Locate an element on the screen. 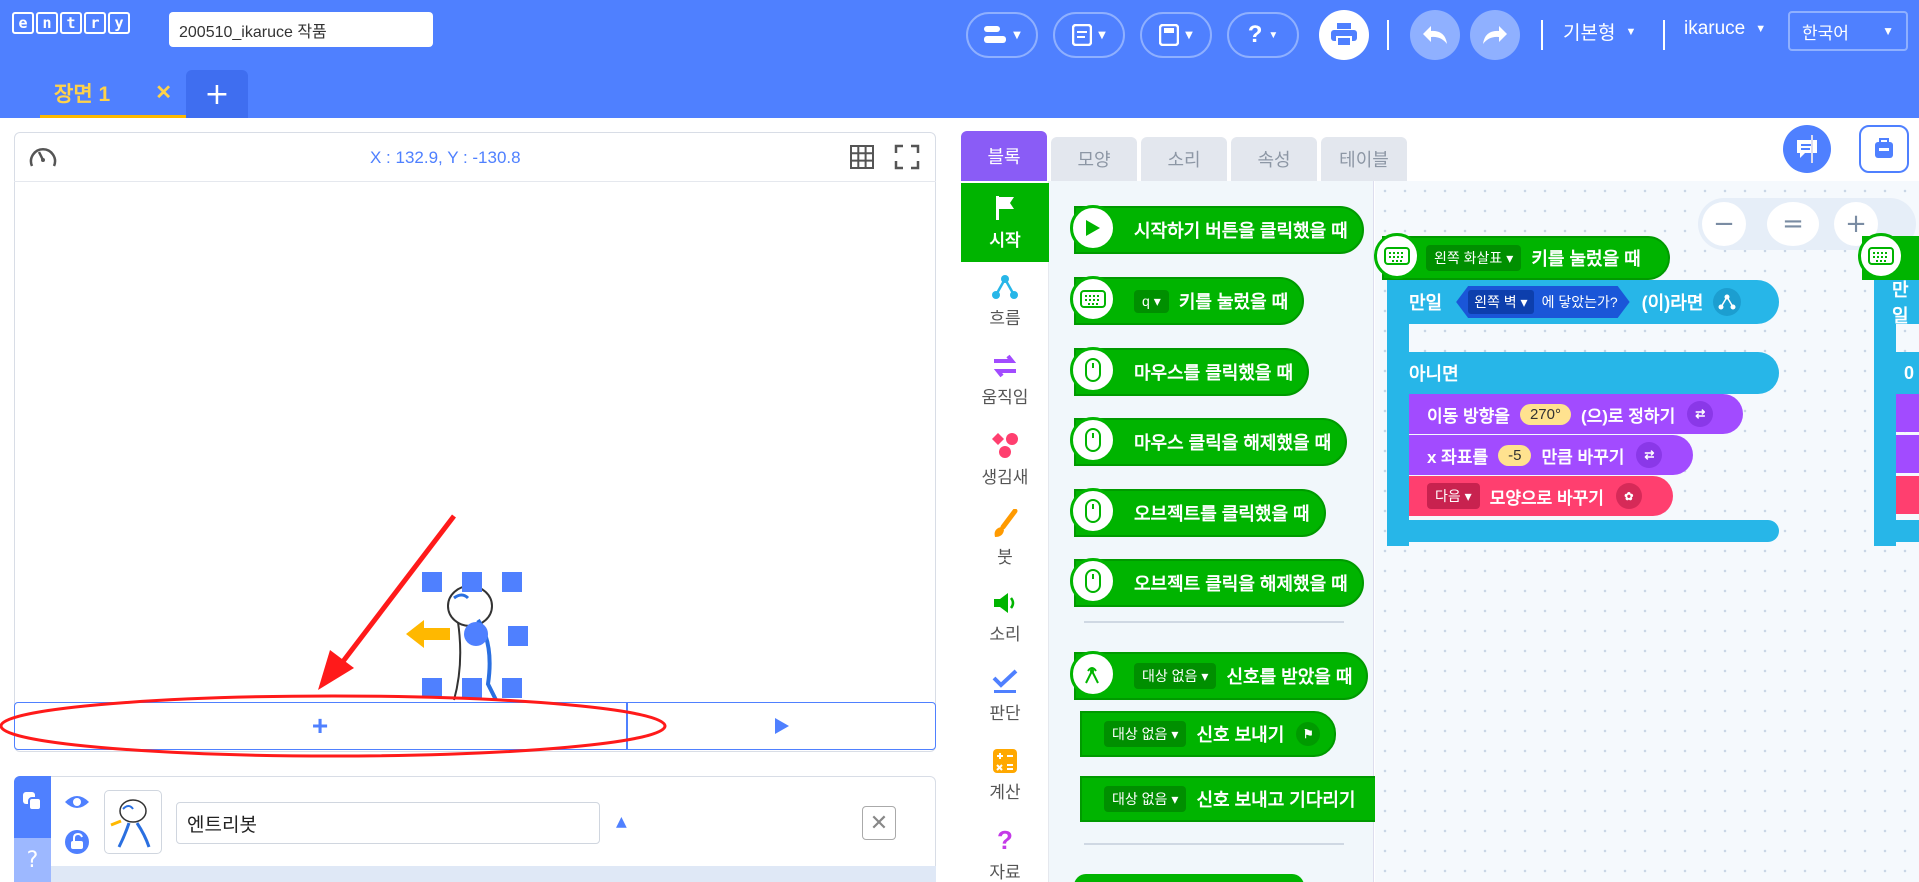 This screenshot has width=1919, height=882. project-title-input is located at coordinates (301, 29).